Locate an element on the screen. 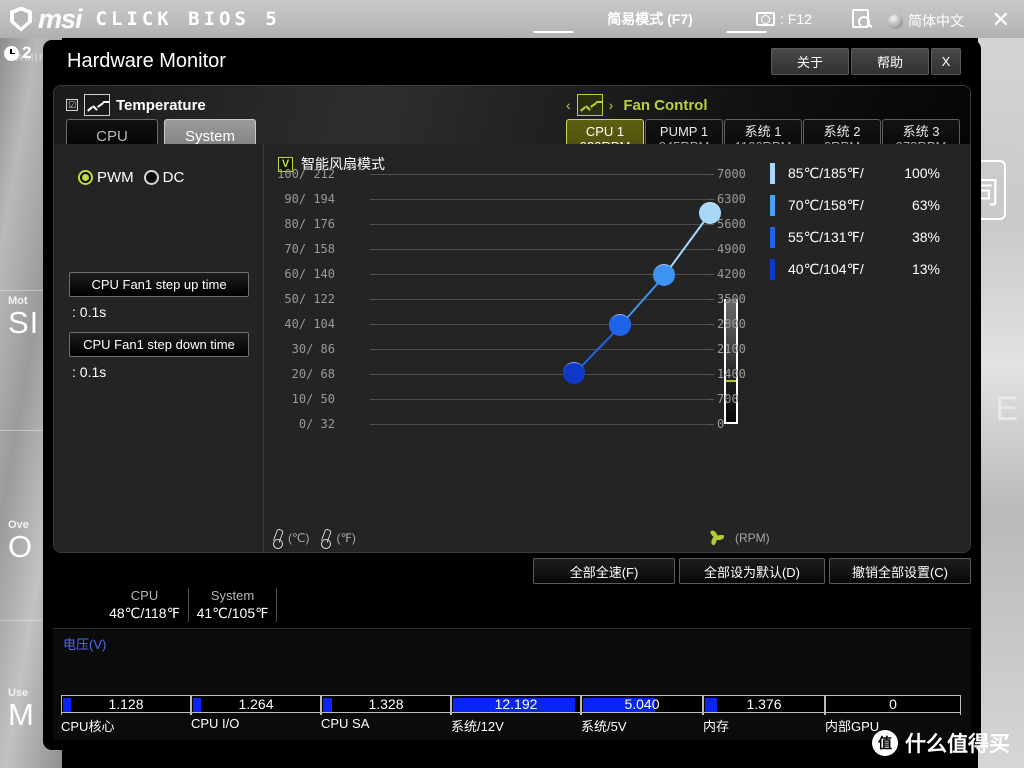 This screenshot has height=768, width=1024. temperature-section-header: ☑ Temperature is located at coordinates (136, 105).